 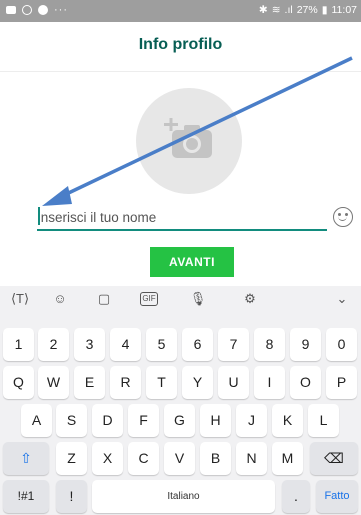 I want to click on key-l: L, so click(x=323, y=420).